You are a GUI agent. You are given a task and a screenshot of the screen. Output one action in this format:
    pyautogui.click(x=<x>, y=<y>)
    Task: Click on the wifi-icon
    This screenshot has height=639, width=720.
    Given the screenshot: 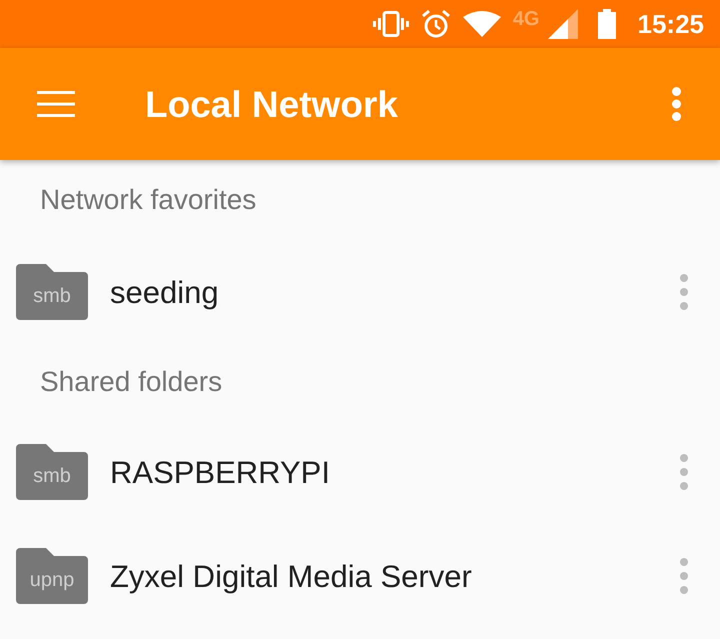 What is the action you would take?
    pyautogui.click(x=481, y=24)
    